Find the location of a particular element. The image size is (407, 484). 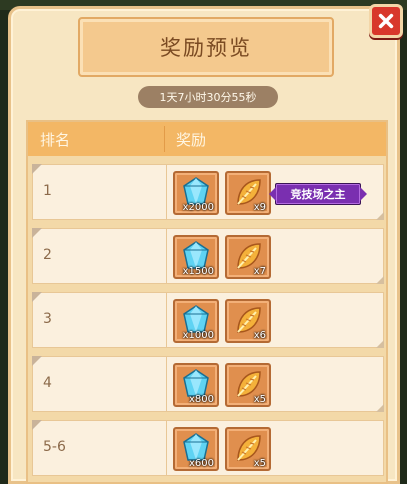

title-plate: 奖励预览 is located at coordinates (206, 47).